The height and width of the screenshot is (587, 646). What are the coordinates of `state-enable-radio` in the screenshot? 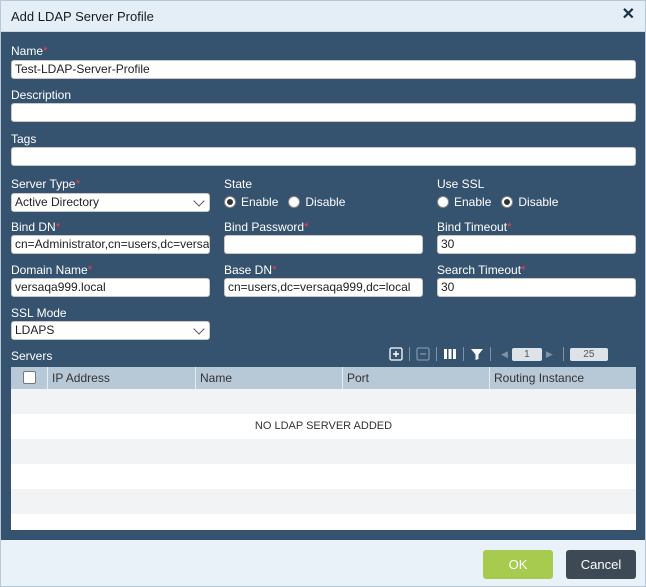 It's located at (230, 202).